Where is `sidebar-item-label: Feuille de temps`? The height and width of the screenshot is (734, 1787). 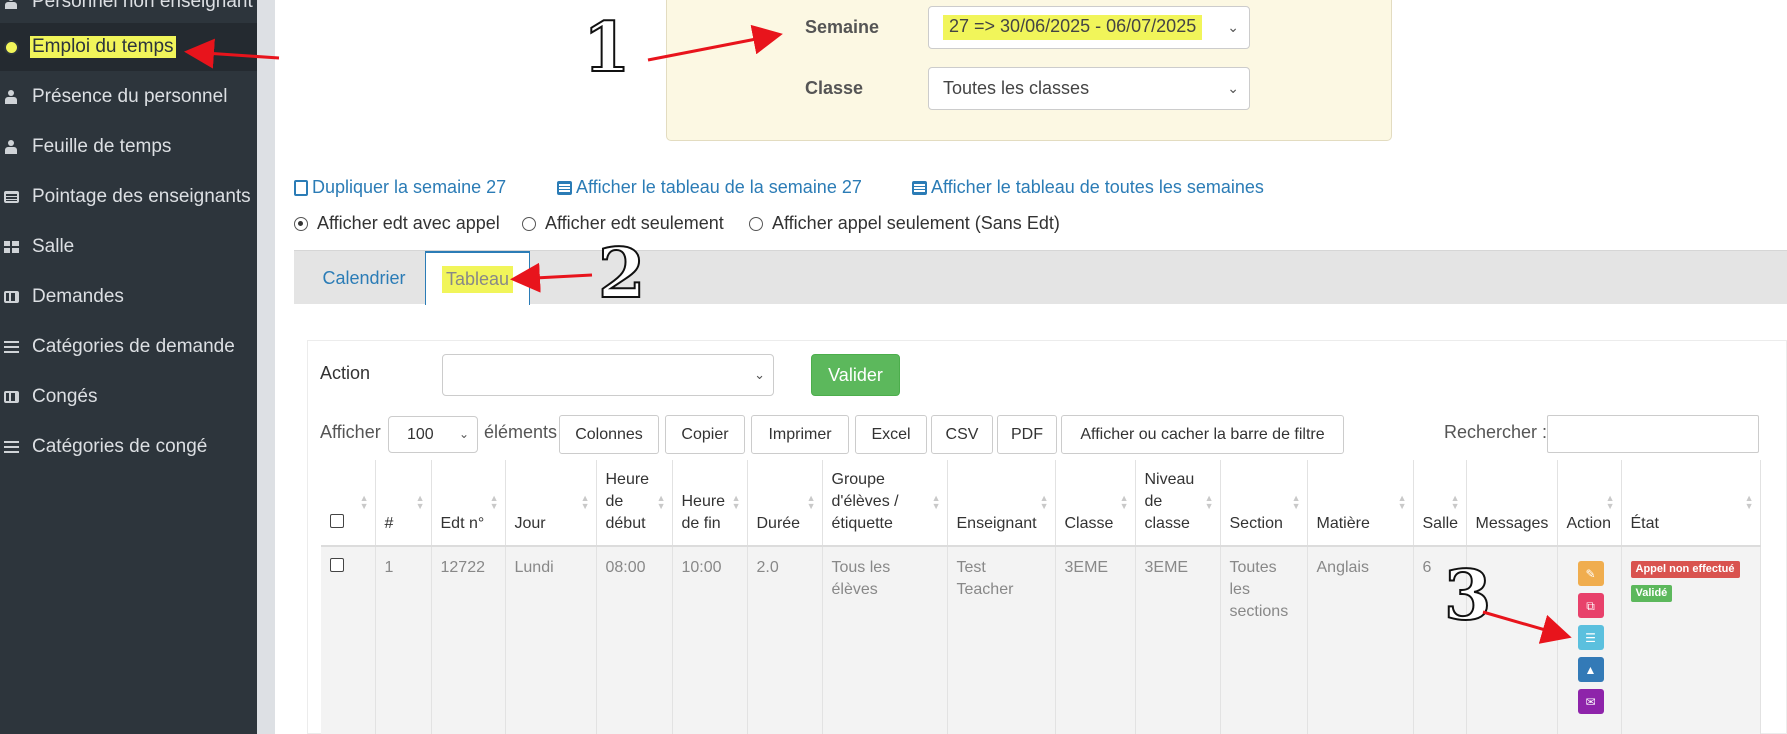
sidebar-item-label: Feuille de temps is located at coordinates (102, 146).